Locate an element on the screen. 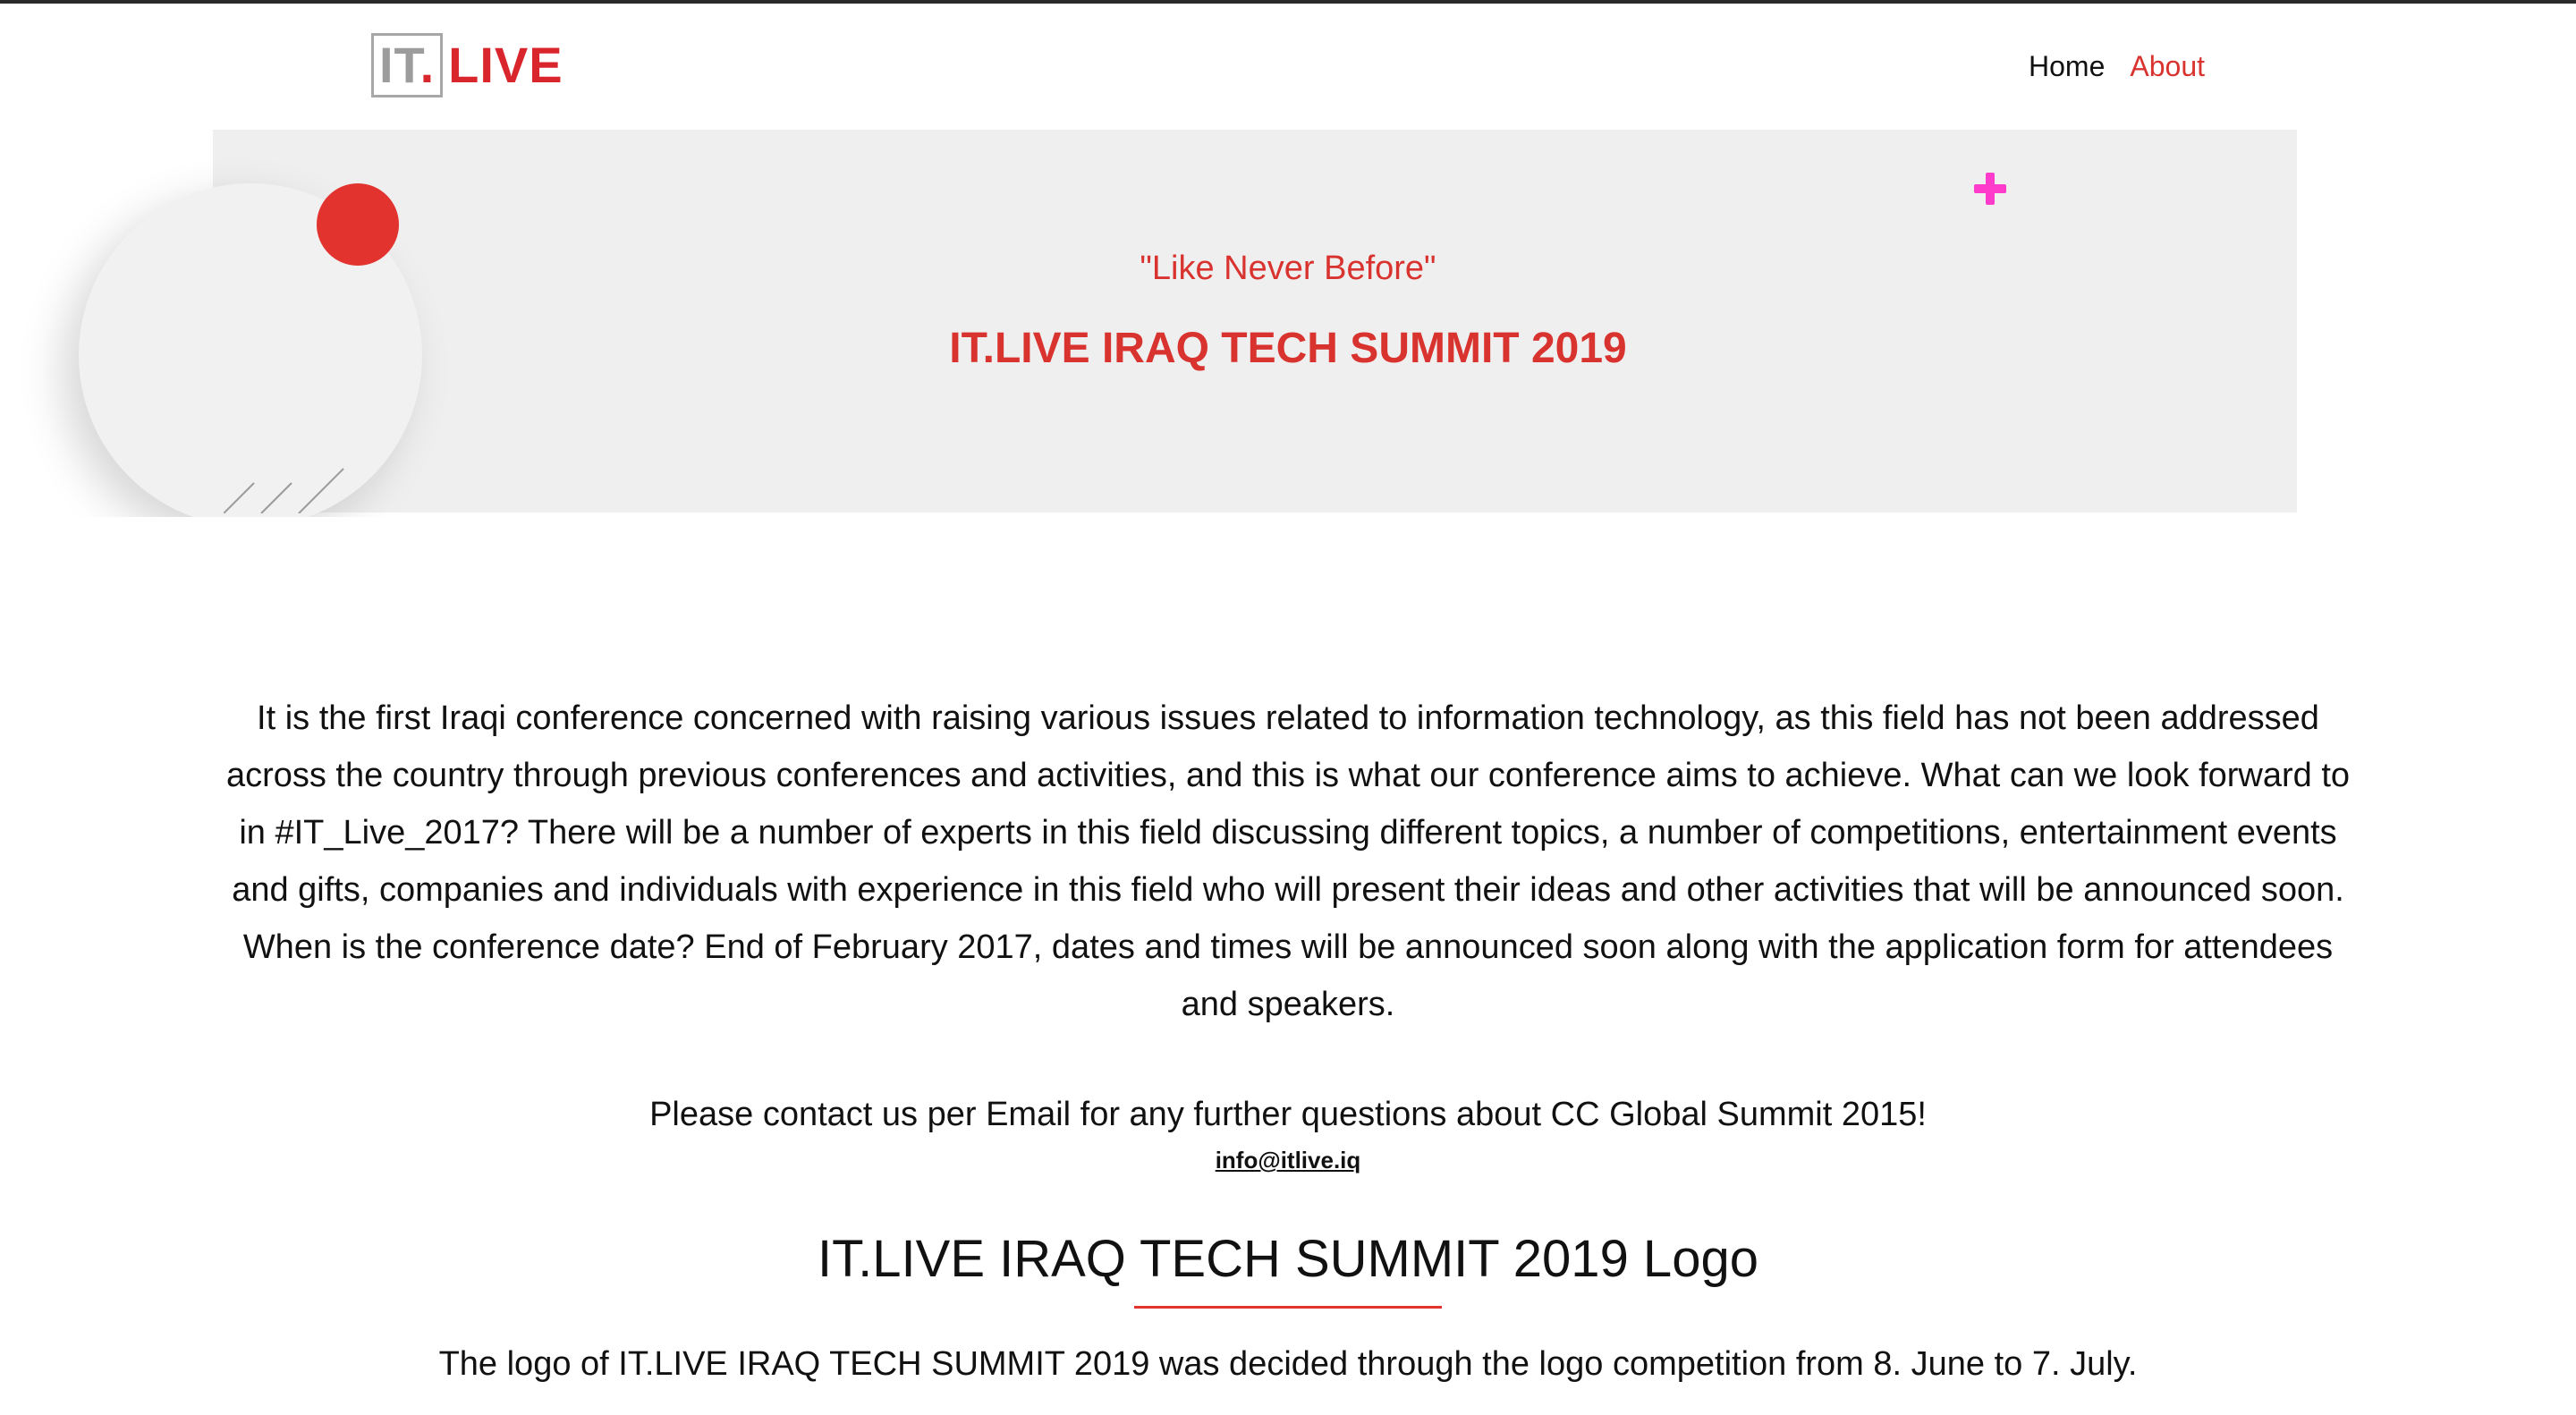 The height and width of the screenshot is (1415, 2576). email-link: info@itlive.iq is located at coordinates (1288, 1161).